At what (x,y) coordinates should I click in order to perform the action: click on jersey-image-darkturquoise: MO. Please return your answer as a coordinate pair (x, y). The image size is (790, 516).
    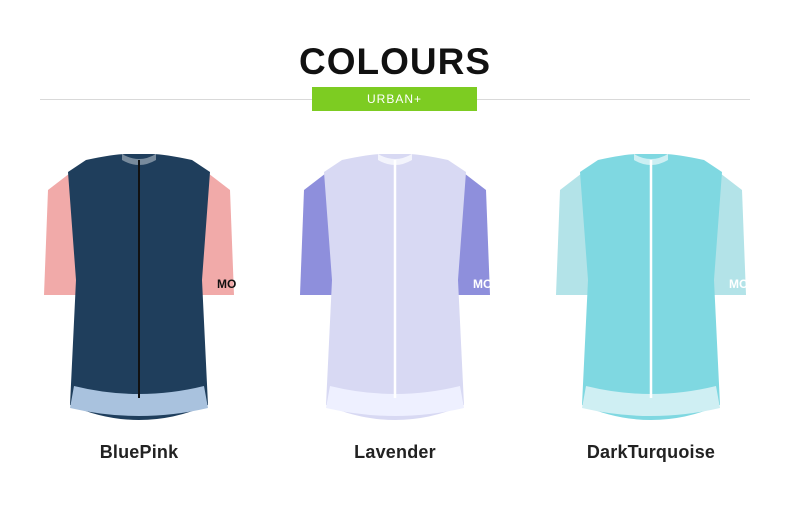
    Looking at the image, I should click on (651, 295).